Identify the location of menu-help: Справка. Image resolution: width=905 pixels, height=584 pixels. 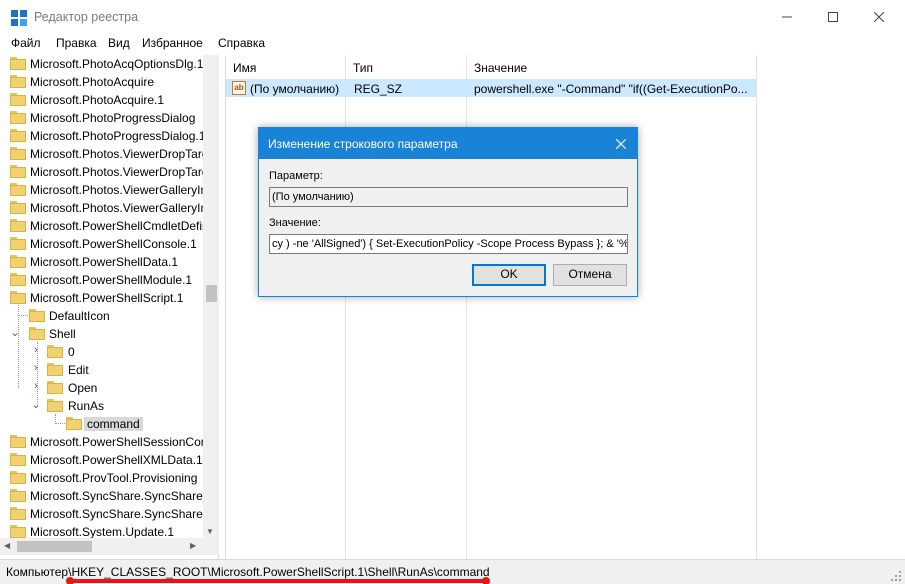
(241, 43).